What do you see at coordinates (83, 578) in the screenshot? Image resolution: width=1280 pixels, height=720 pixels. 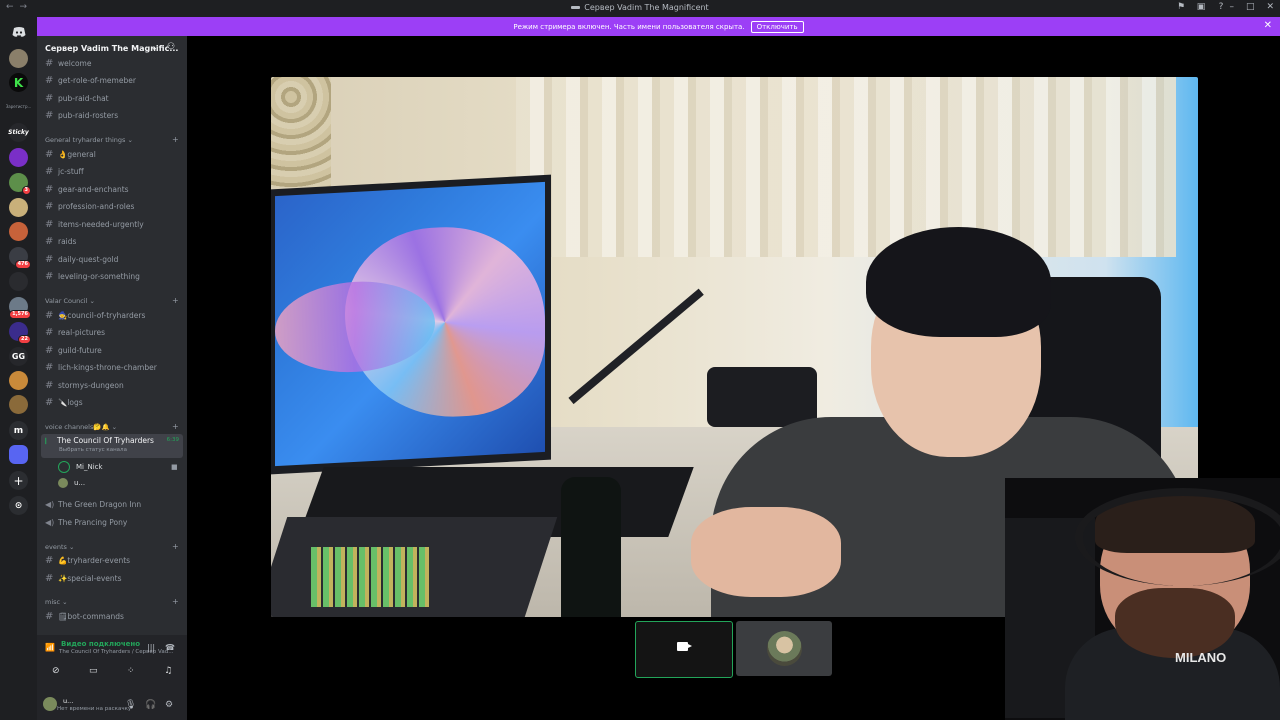 I see `channel-special-events: # ✨special-events` at bounding box center [83, 578].